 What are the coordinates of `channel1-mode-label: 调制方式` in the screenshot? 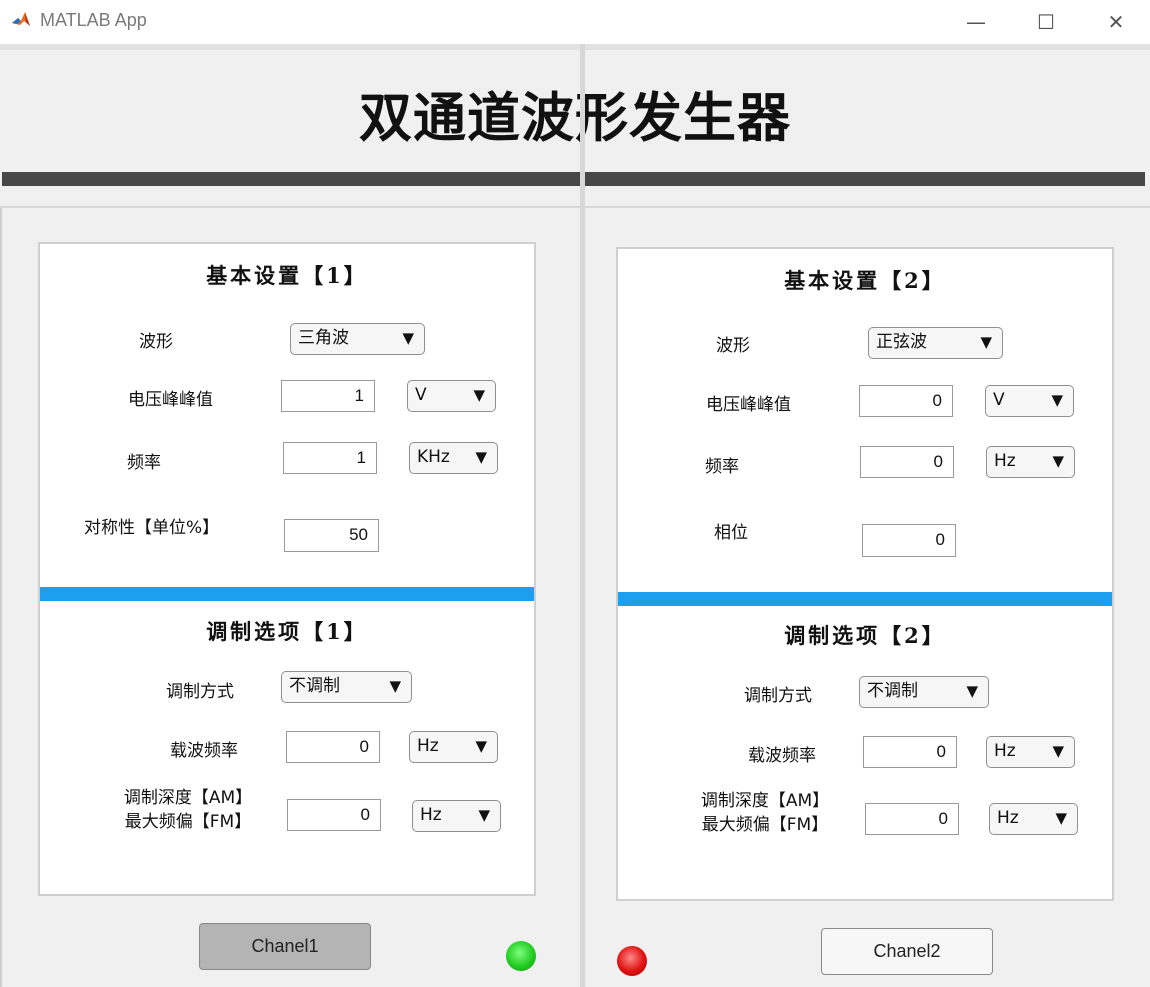 It's located at (200, 692).